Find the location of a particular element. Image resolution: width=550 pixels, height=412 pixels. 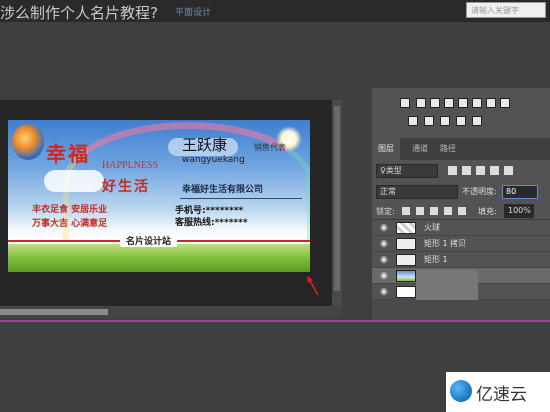

adjustments-panel is located at coordinates (461, 111).